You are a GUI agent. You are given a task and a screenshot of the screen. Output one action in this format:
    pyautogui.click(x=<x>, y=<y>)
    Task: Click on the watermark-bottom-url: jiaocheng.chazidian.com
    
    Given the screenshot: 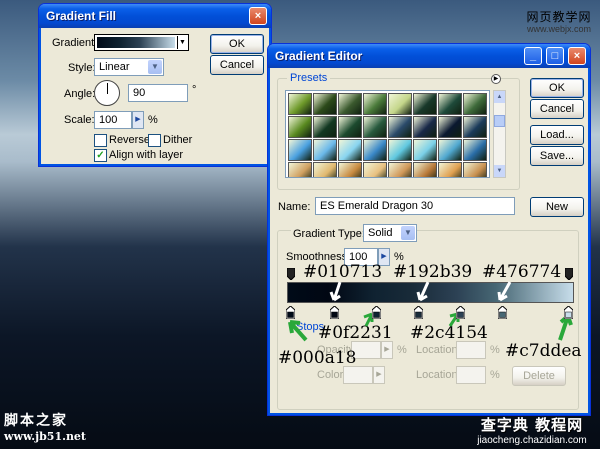 What is the action you would take?
    pyautogui.click(x=532, y=440)
    